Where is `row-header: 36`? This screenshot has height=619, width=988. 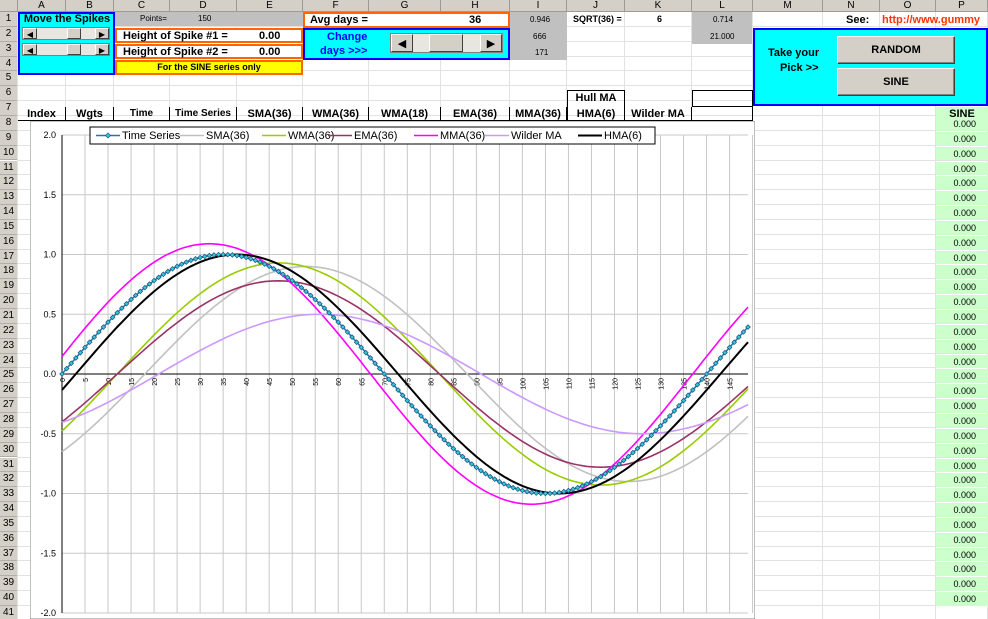 row-header: 36 is located at coordinates (9, 539).